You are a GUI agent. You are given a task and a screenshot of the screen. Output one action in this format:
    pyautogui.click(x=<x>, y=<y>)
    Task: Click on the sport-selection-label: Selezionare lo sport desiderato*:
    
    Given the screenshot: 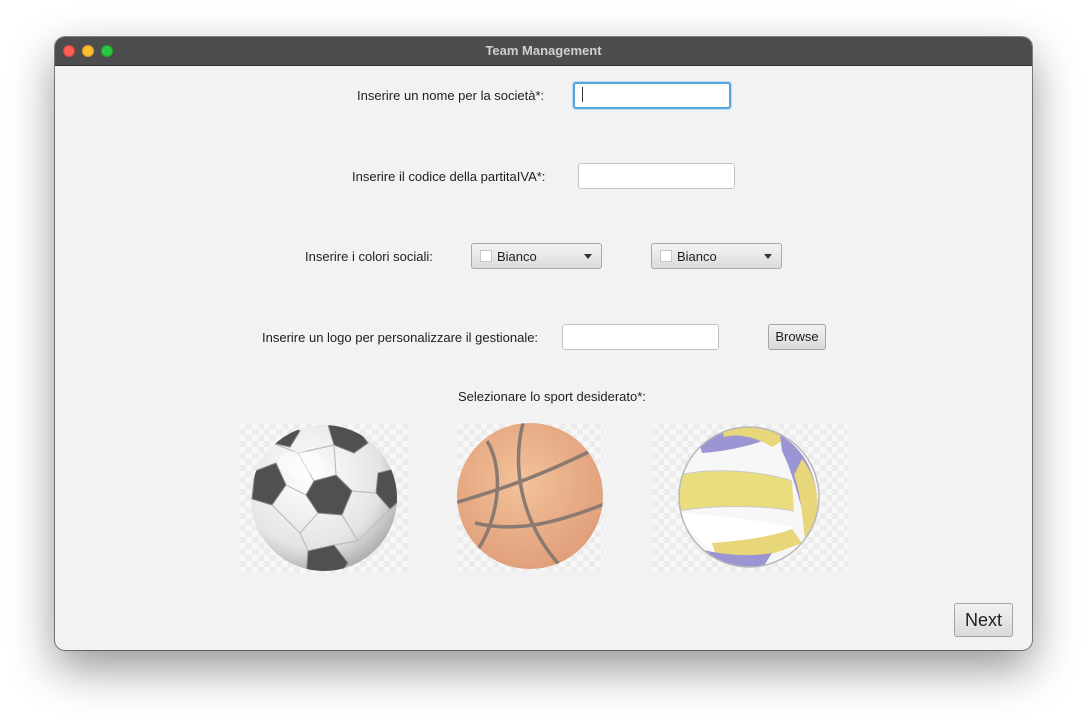 What is the action you would take?
    pyautogui.click(x=552, y=396)
    